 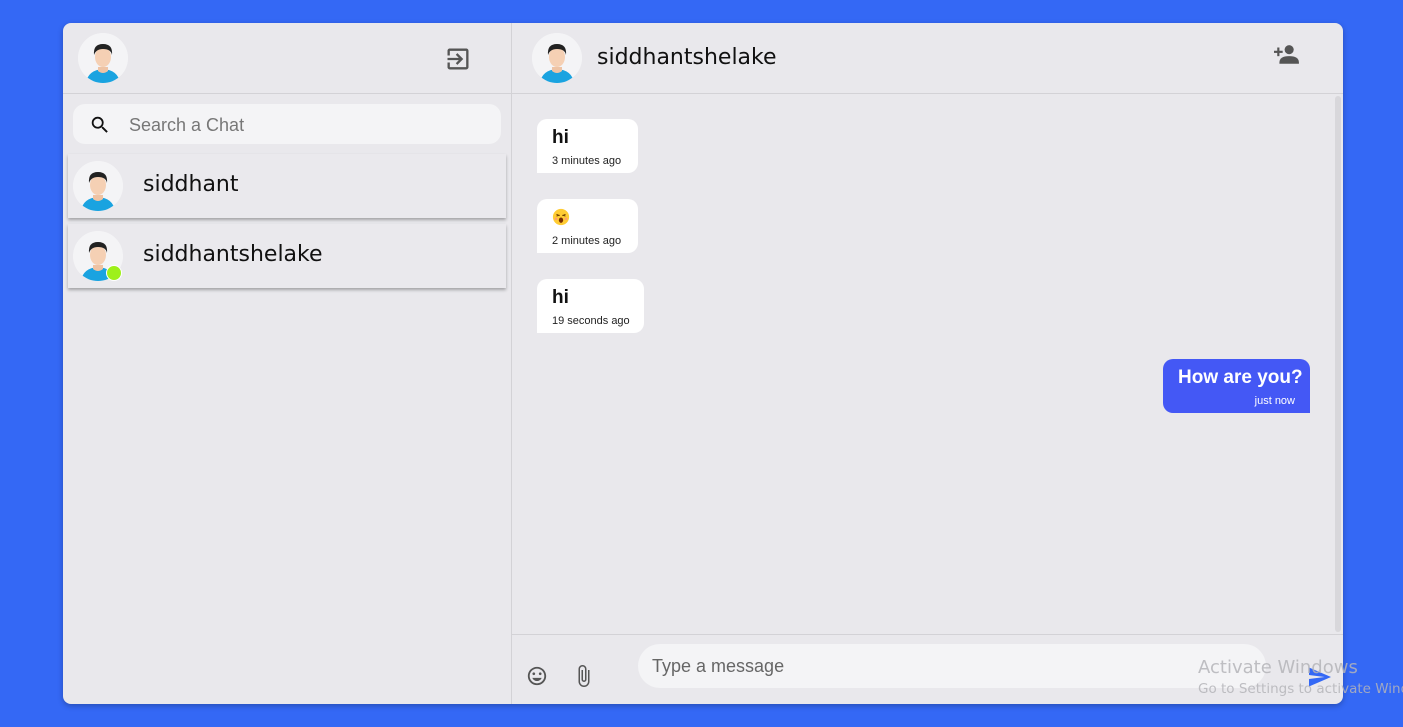 I want to click on sidebar-header, so click(x=287, y=58).